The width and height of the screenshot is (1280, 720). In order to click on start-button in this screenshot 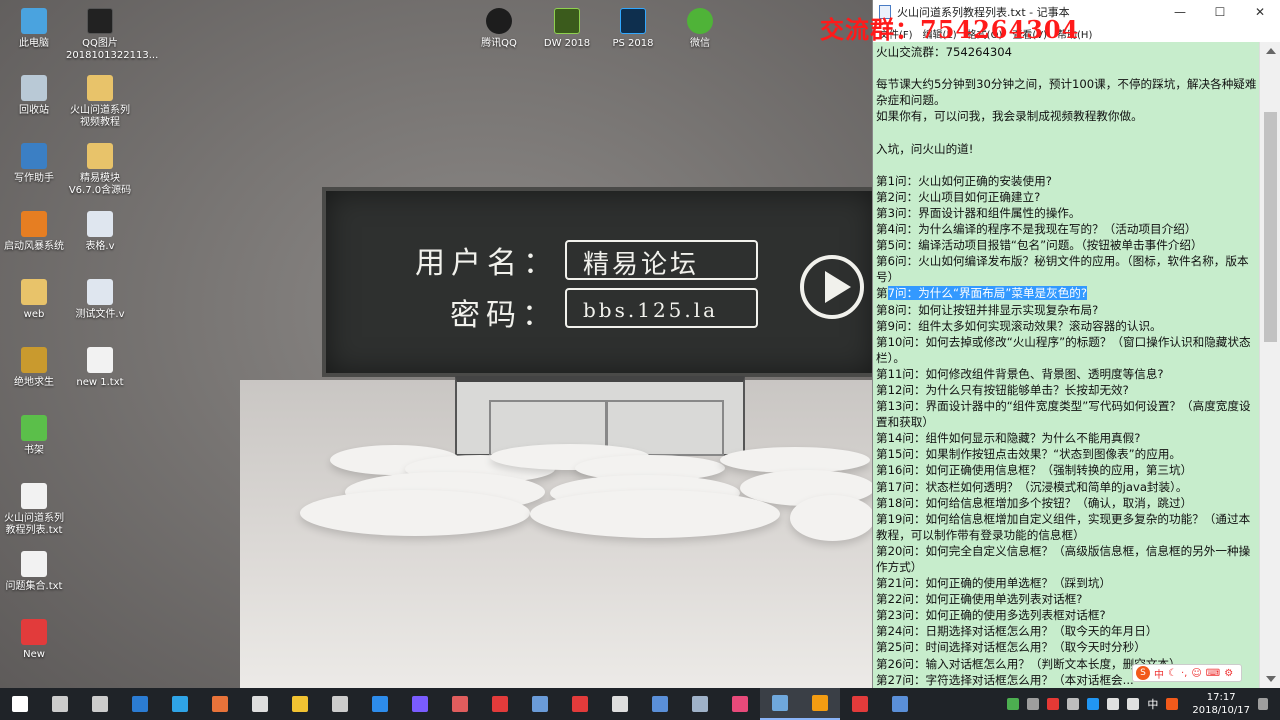, I will do `click(20, 704)`.